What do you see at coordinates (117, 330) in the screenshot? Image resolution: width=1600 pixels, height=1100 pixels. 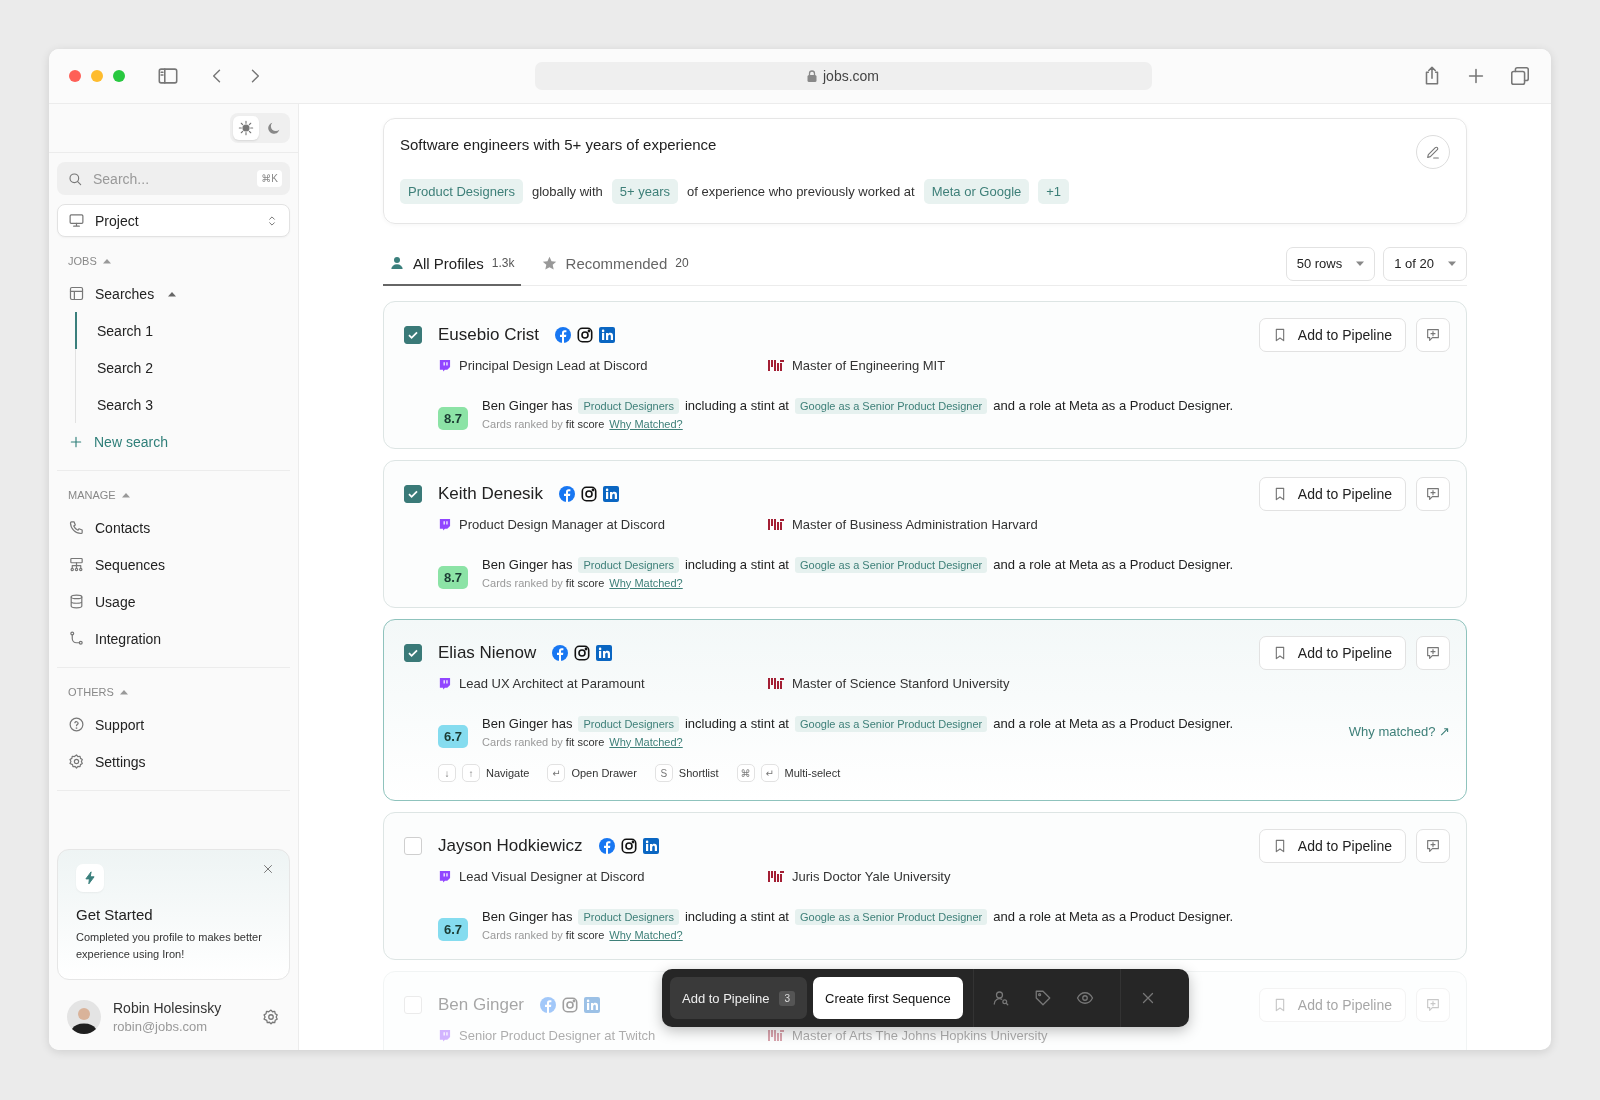 I see `sidebar-subitem: Search 1` at bounding box center [117, 330].